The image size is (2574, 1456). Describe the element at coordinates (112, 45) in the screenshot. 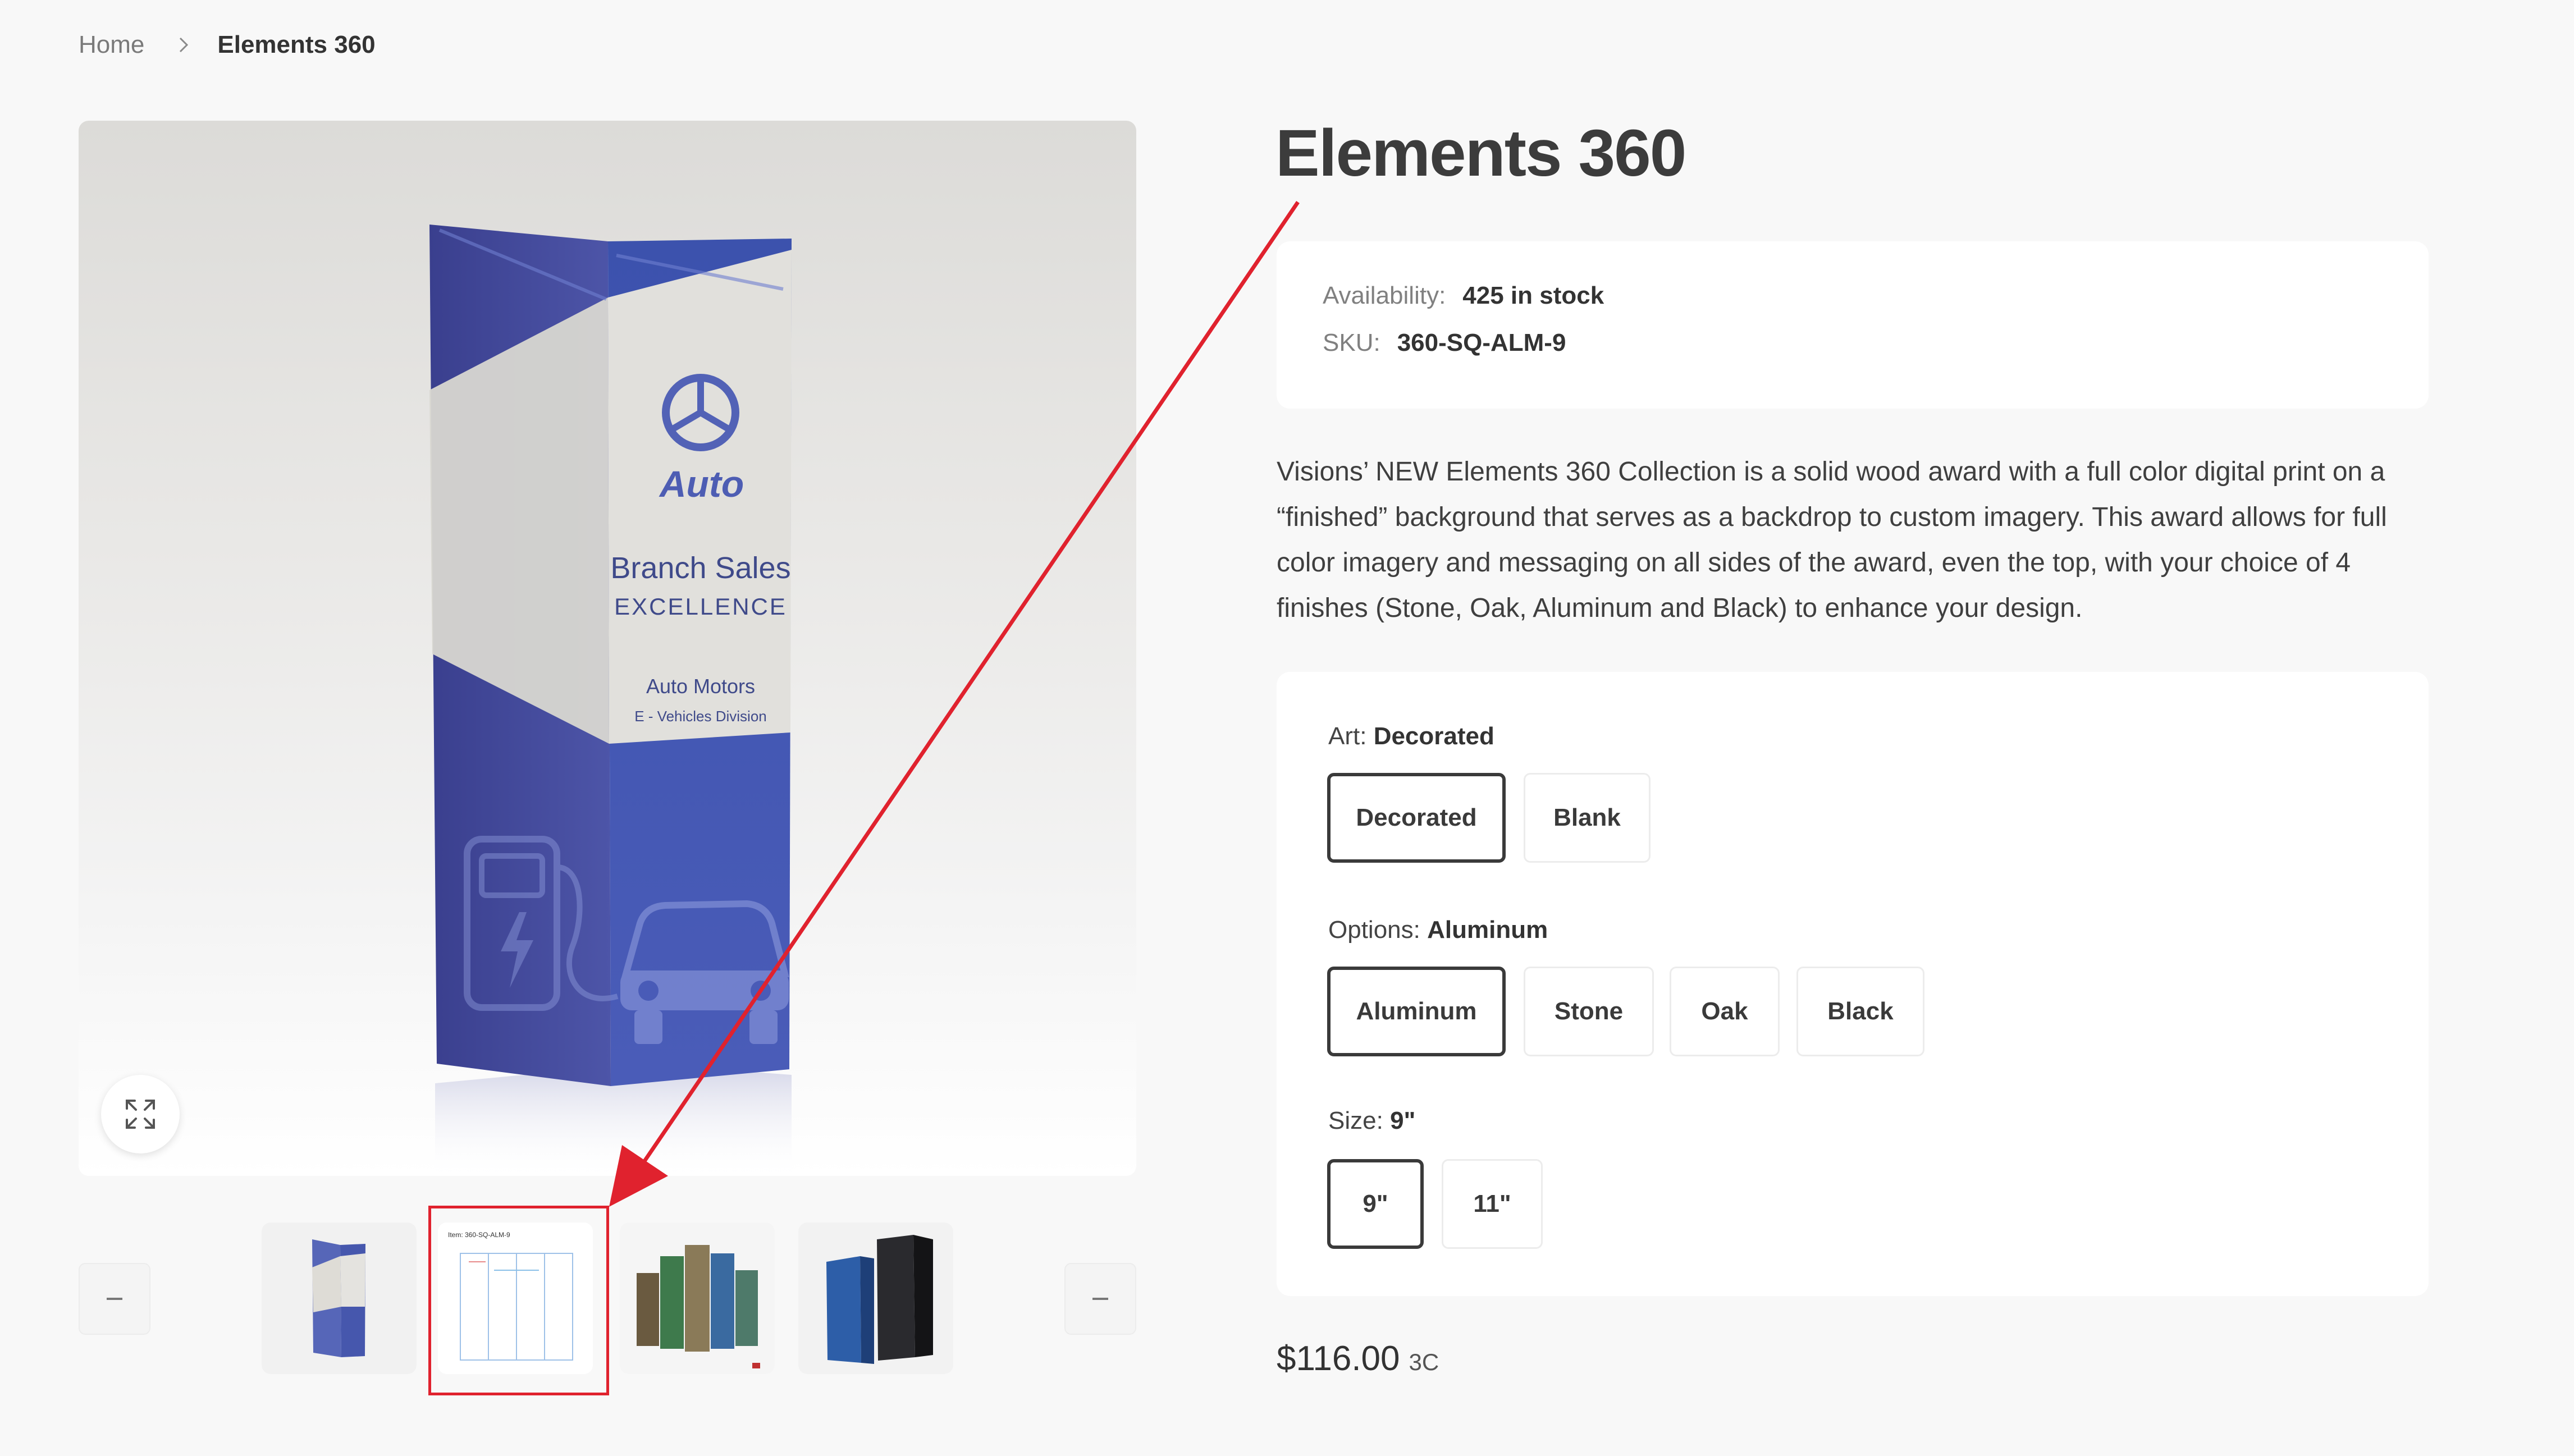

I see `breadcrumb-home-link: Home` at that location.